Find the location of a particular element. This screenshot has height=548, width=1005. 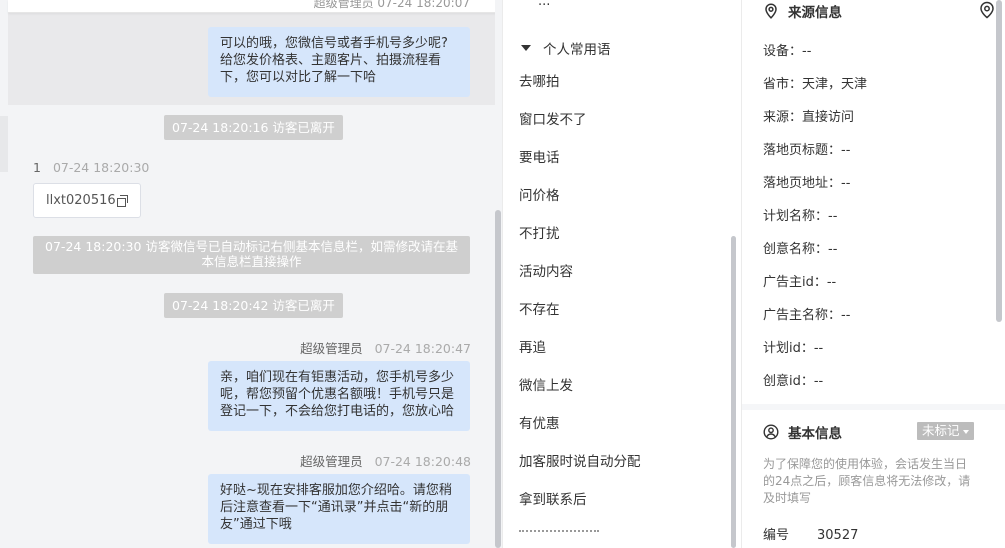

system-notice: 07-24 18:20:16 访客已离开 is located at coordinates (253, 127).